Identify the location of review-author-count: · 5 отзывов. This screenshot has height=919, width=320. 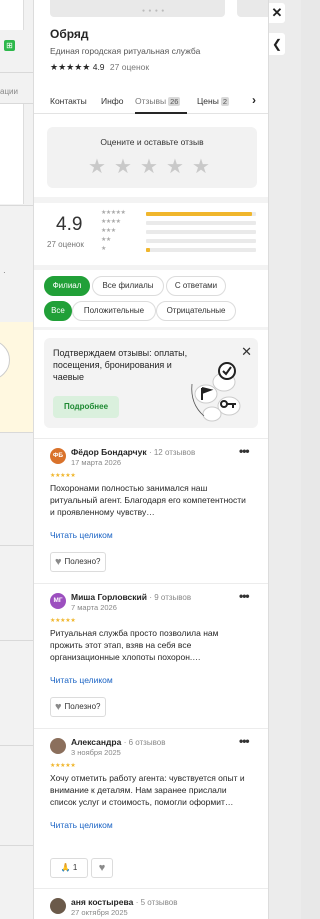
(156, 902).